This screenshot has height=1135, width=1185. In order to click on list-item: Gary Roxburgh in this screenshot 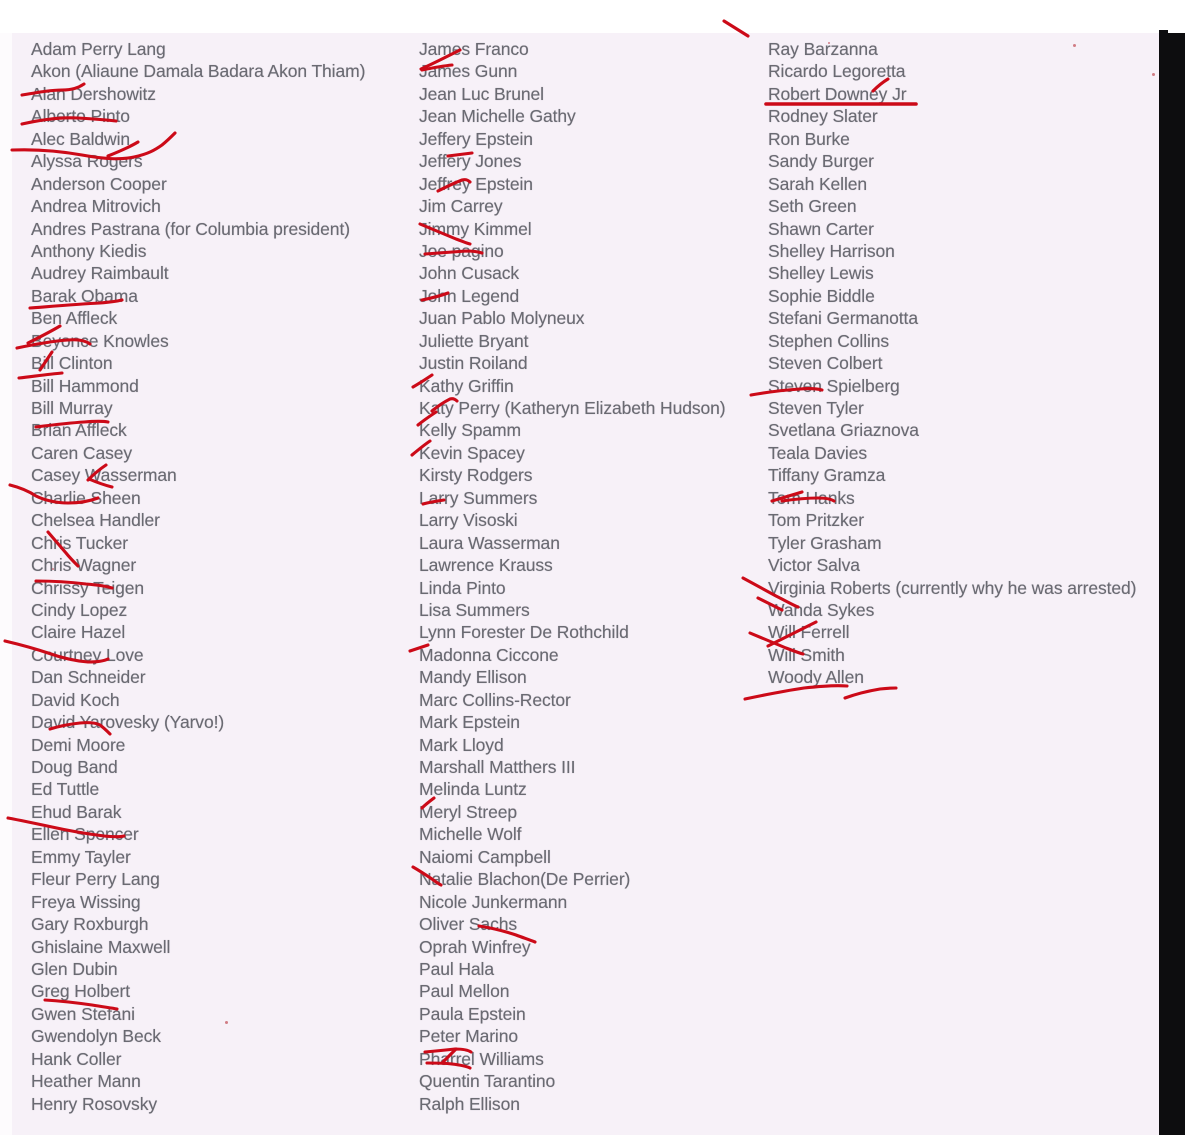, I will do `click(90, 924)`.